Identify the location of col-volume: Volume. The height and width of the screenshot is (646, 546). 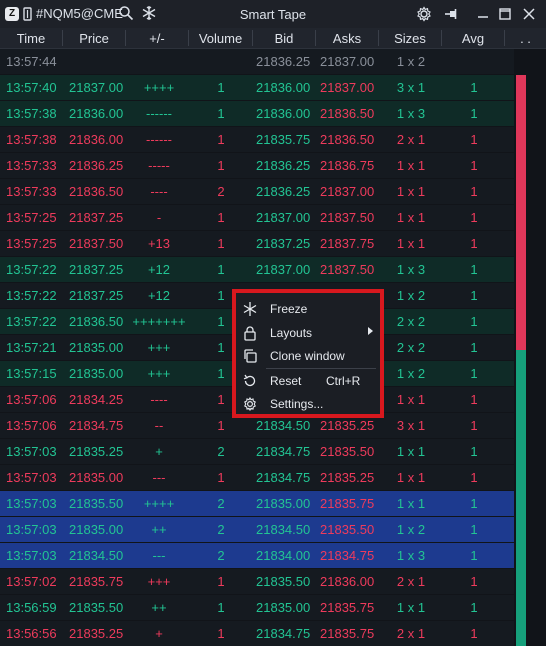
(220, 38).